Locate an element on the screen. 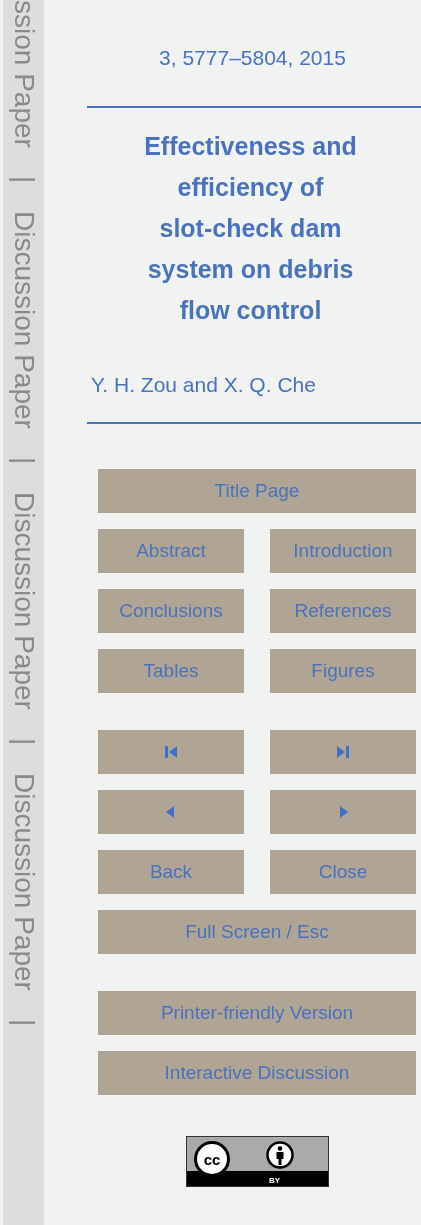  citation-text: 3, 5777–5804, 2015 is located at coordinates (252, 58).